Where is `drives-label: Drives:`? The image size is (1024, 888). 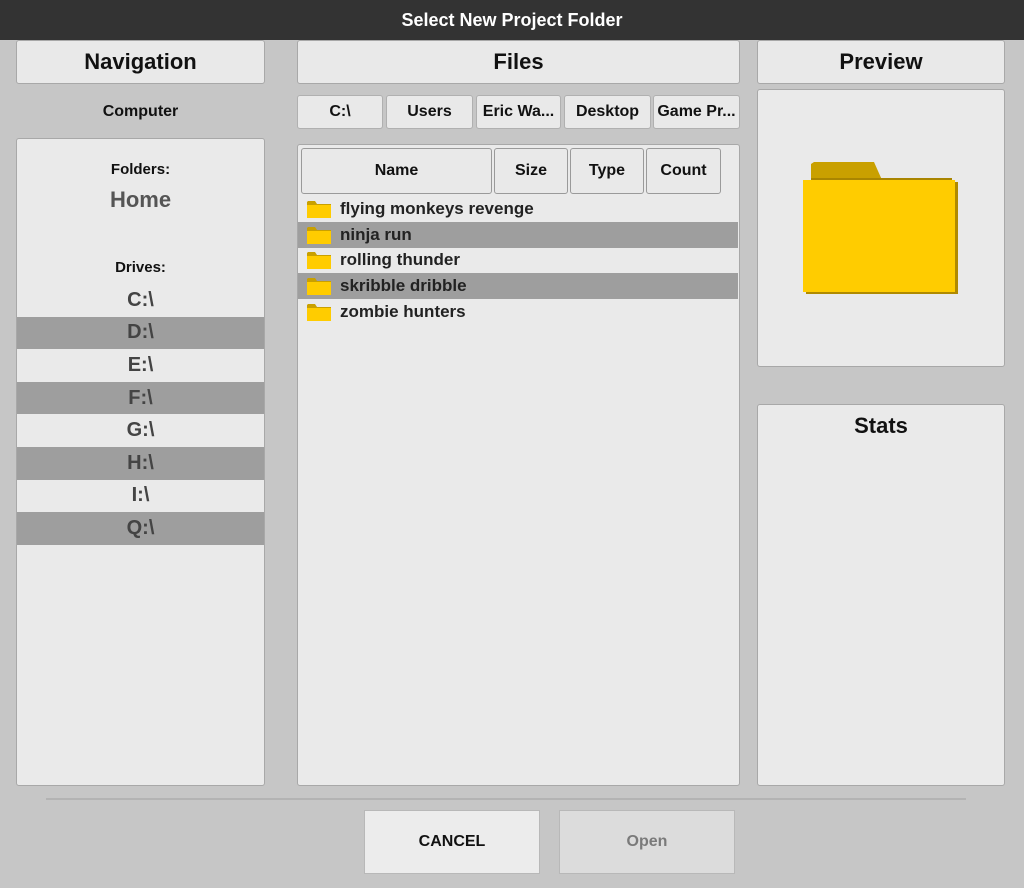 drives-label: Drives: is located at coordinates (140, 267).